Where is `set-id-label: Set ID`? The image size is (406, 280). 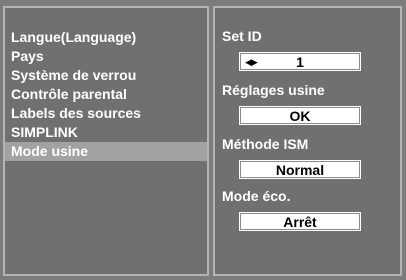
set-id-label: Set ID is located at coordinates (242, 36).